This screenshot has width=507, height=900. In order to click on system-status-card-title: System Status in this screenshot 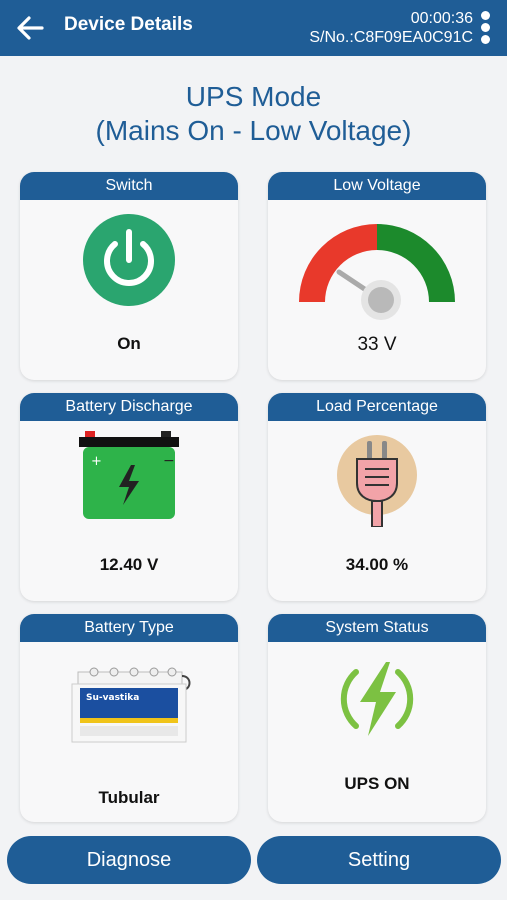, I will do `click(377, 628)`.